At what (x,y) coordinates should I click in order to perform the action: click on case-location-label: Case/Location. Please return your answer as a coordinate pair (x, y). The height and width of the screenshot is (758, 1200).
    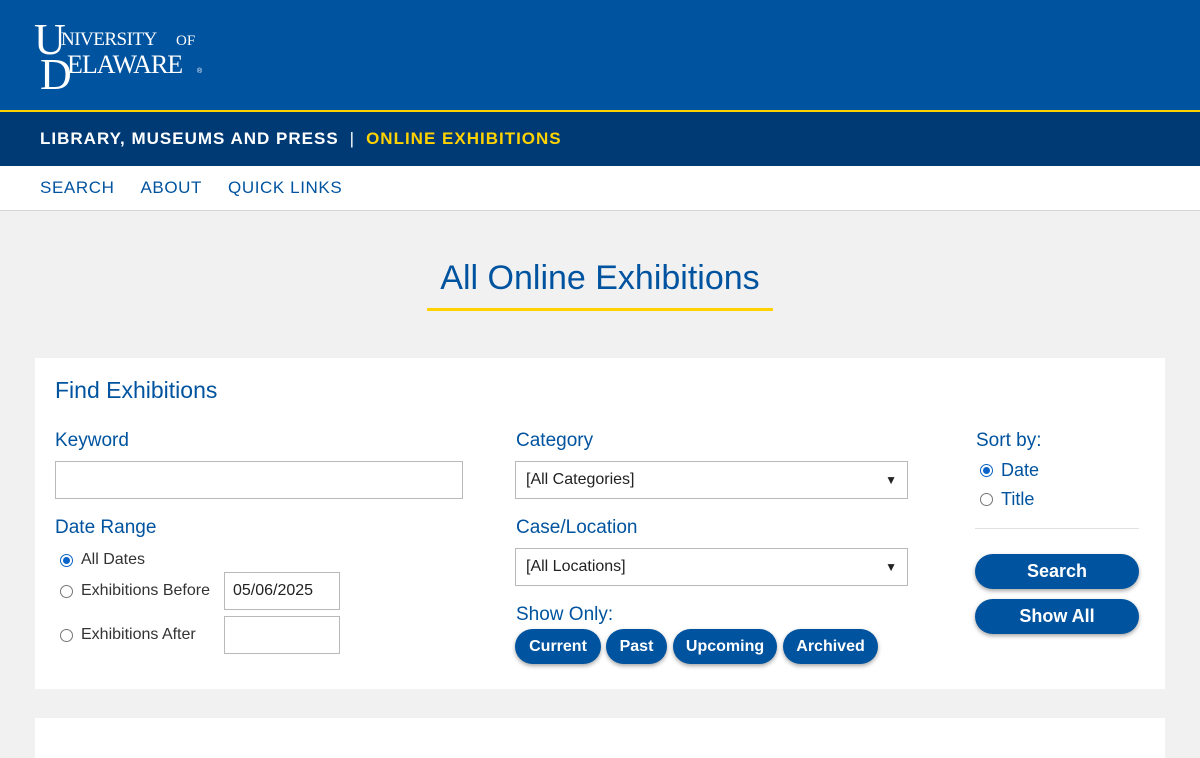
    Looking at the image, I should click on (577, 527).